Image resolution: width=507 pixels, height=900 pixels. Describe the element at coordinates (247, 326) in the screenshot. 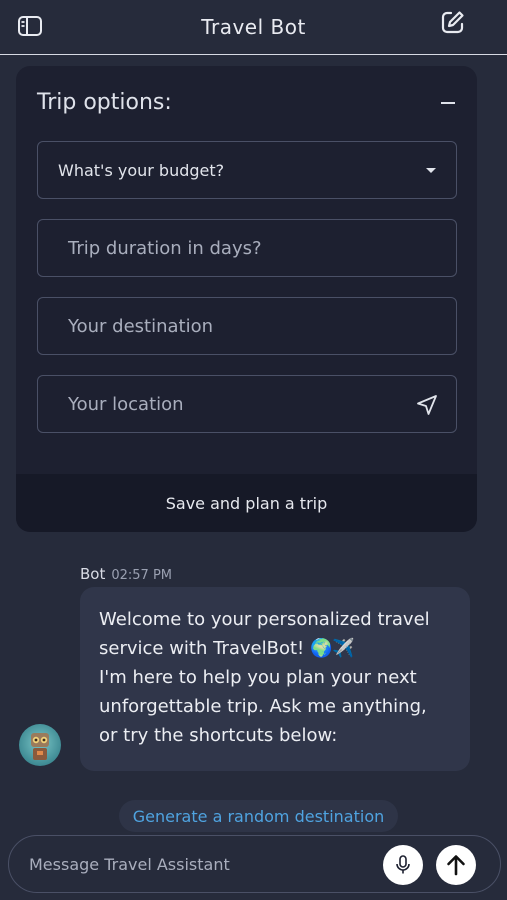

I see `destination-input: Your destination` at that location.